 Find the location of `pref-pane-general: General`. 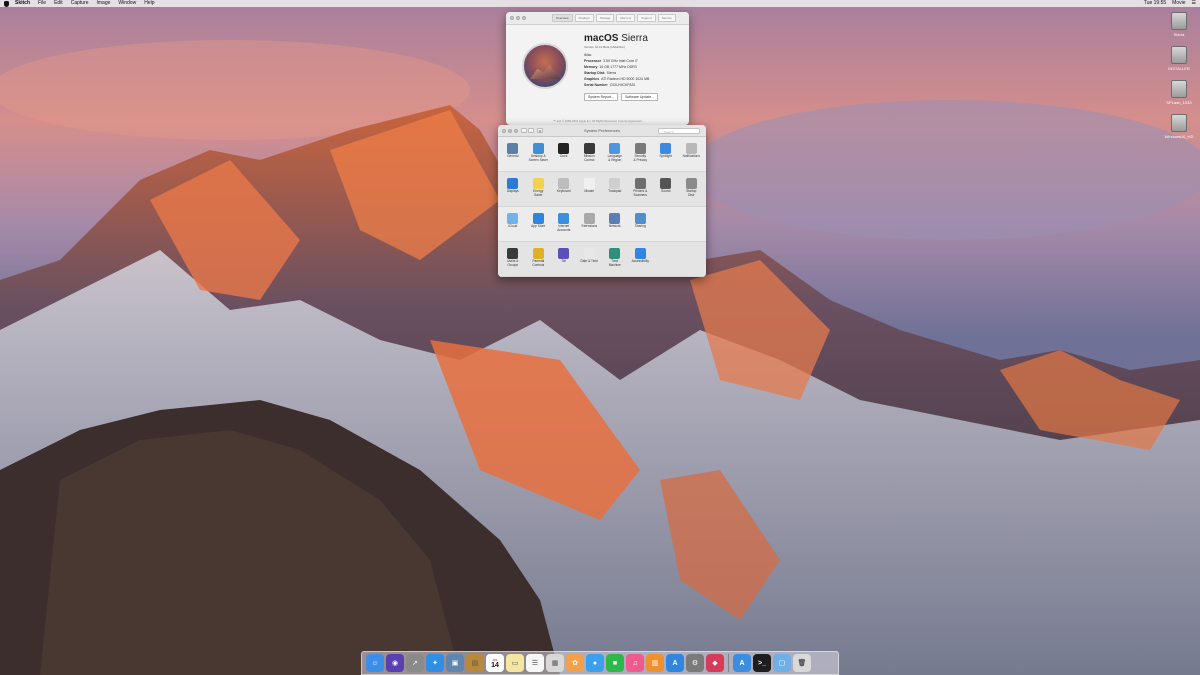

pref-pane-general: General is located at coordinates (513, 154).